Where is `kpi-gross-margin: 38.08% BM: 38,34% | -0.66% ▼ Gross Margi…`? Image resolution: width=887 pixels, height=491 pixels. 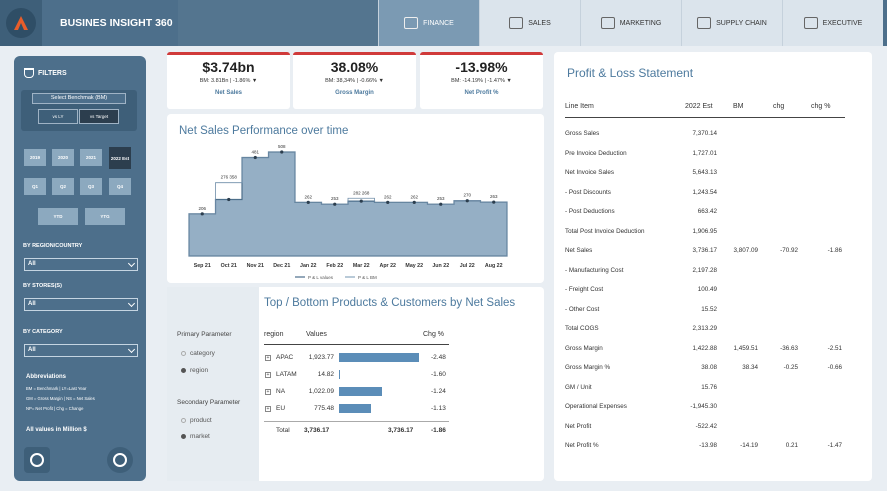 kpi-gross-margin: 38.08% BM: 38,34% | -0.66% ▼ Gross Margi… is located at coordinates (354, 80).